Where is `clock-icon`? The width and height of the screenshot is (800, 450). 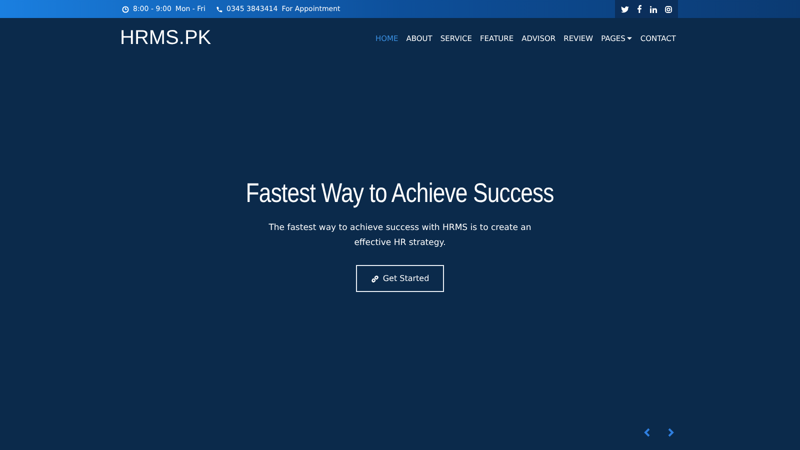 clock-icon is located at coordinates (125, 9).